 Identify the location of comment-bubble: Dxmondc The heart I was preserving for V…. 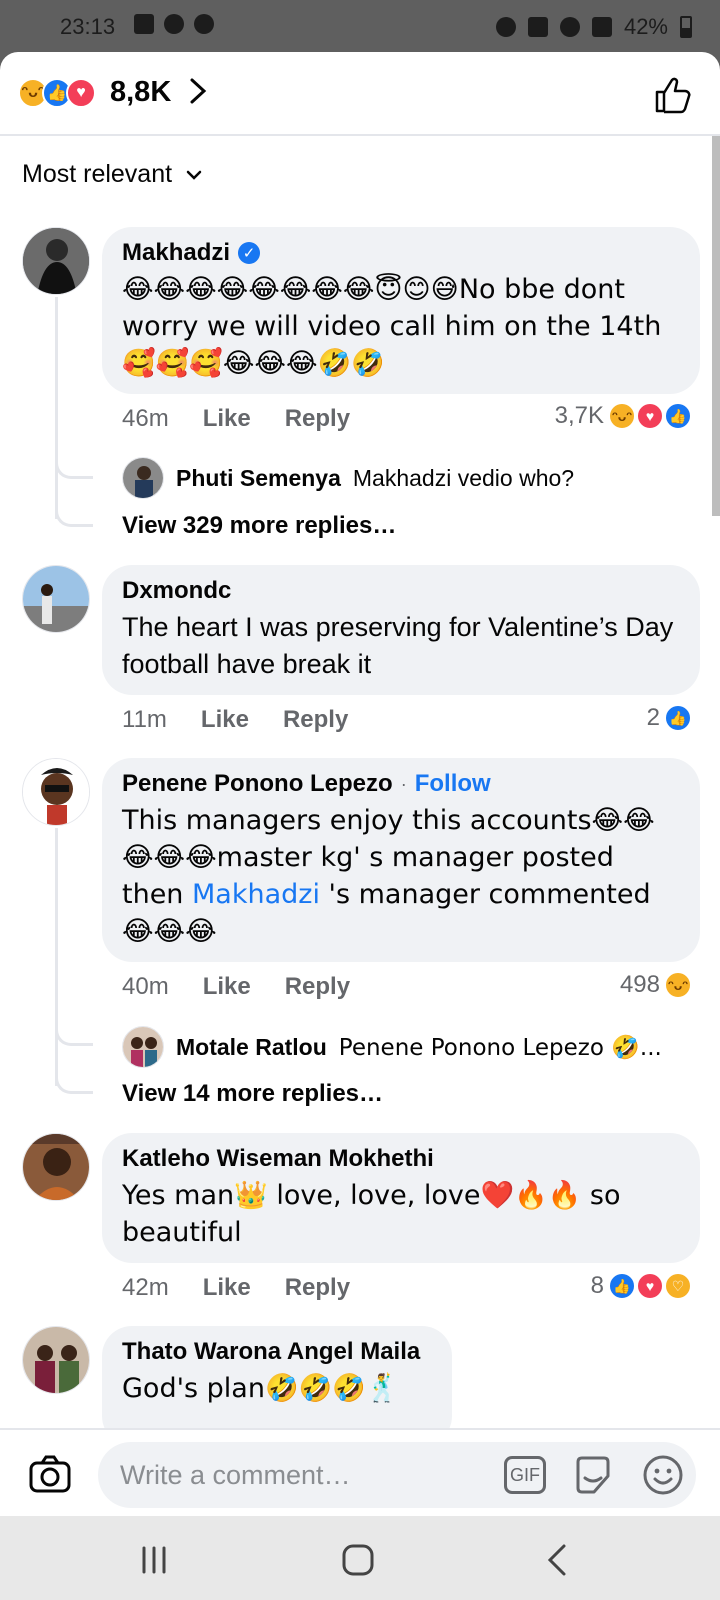
(401, 630).